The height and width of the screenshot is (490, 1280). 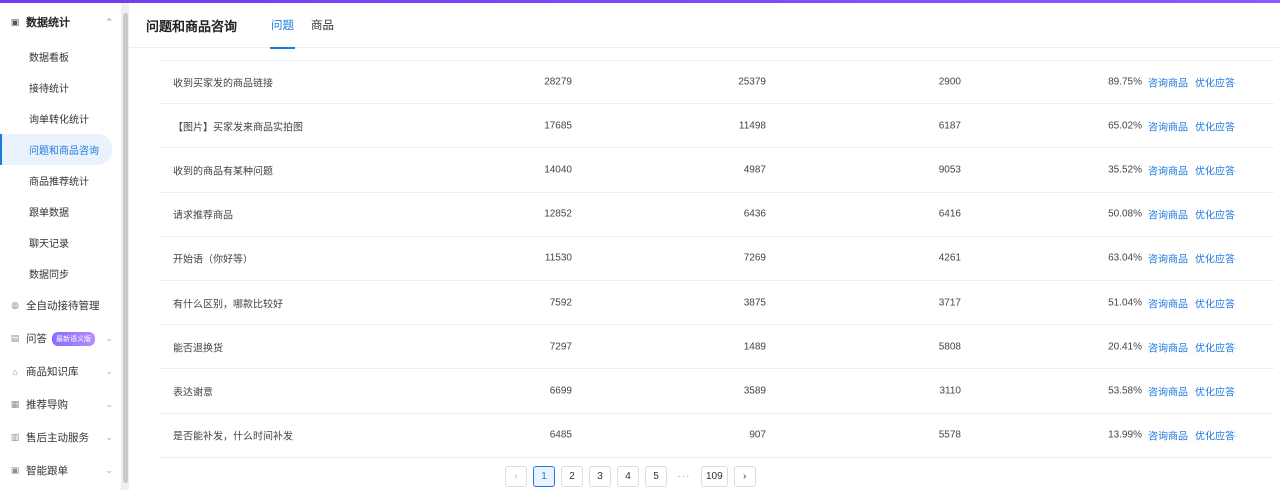 What do you see at coordinates (949, 126) in the screenshot?
I see `count-unanswered: 6187` at bounding box center [949, 126].